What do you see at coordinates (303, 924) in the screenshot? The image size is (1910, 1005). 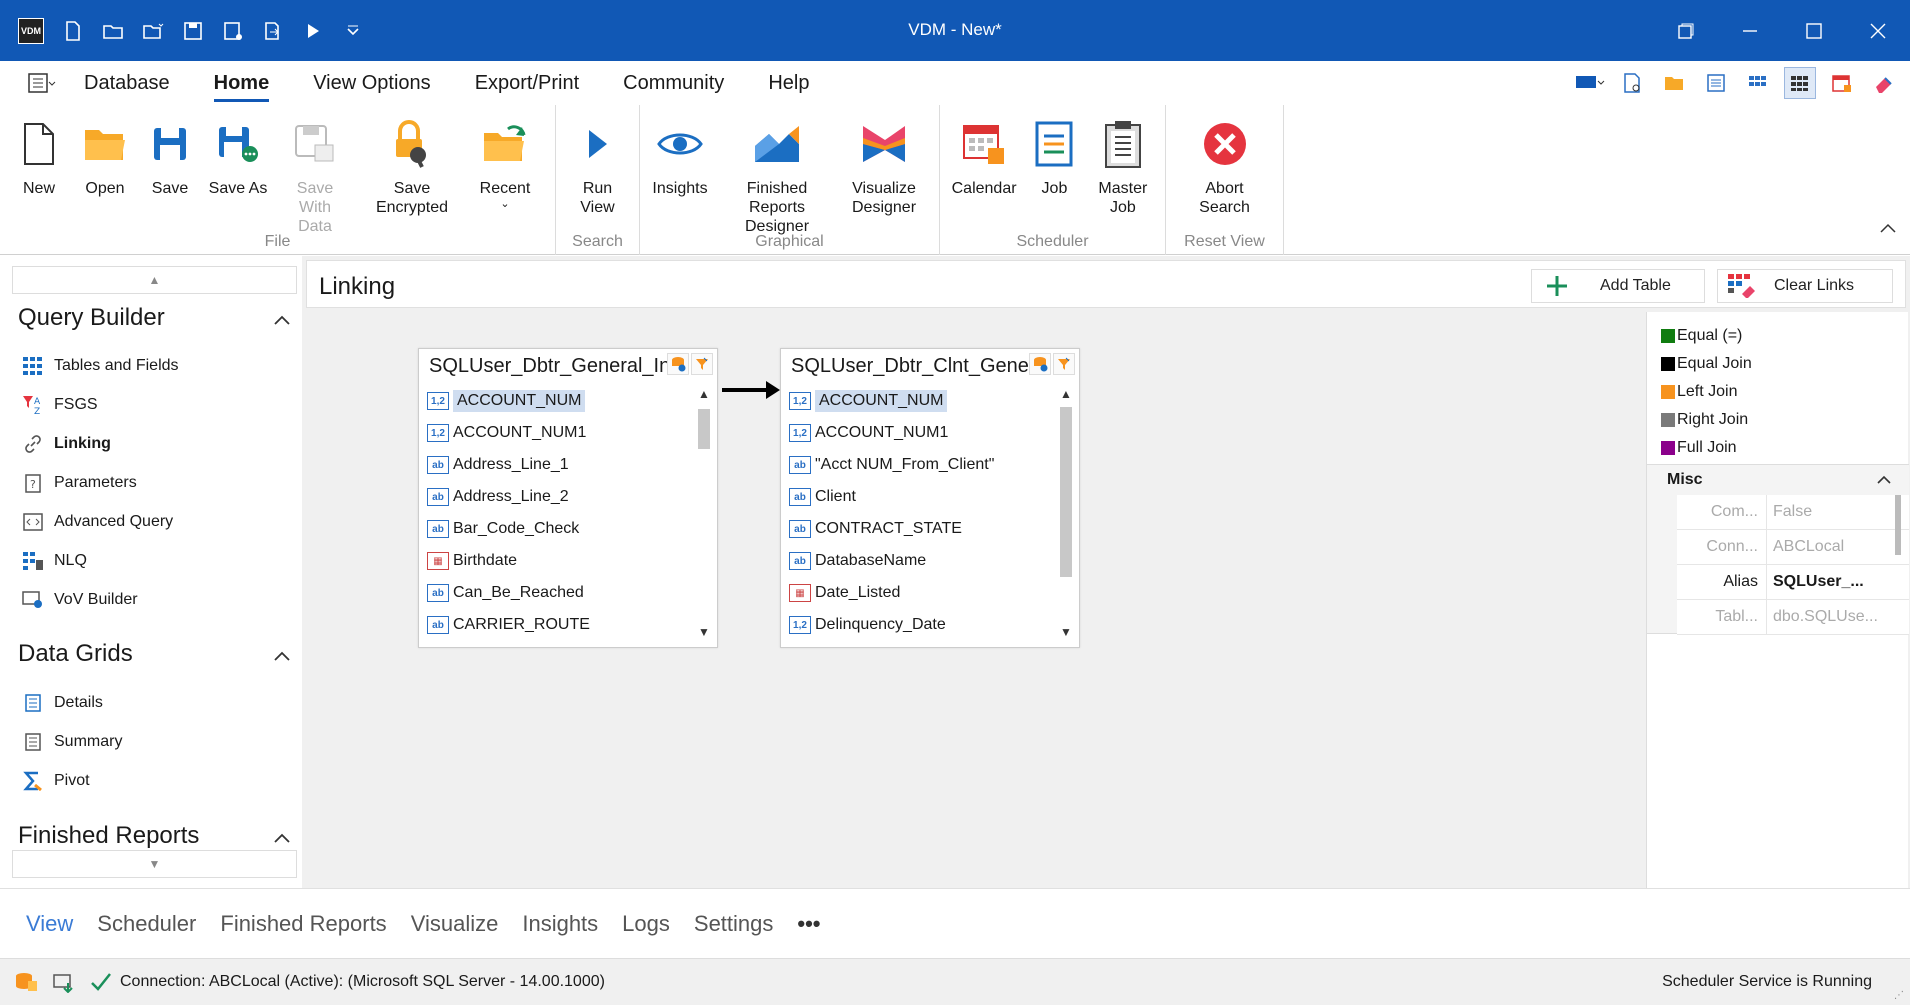 I see `tab-finished-reports: Finished Reports` at bounding box center [303, 924].